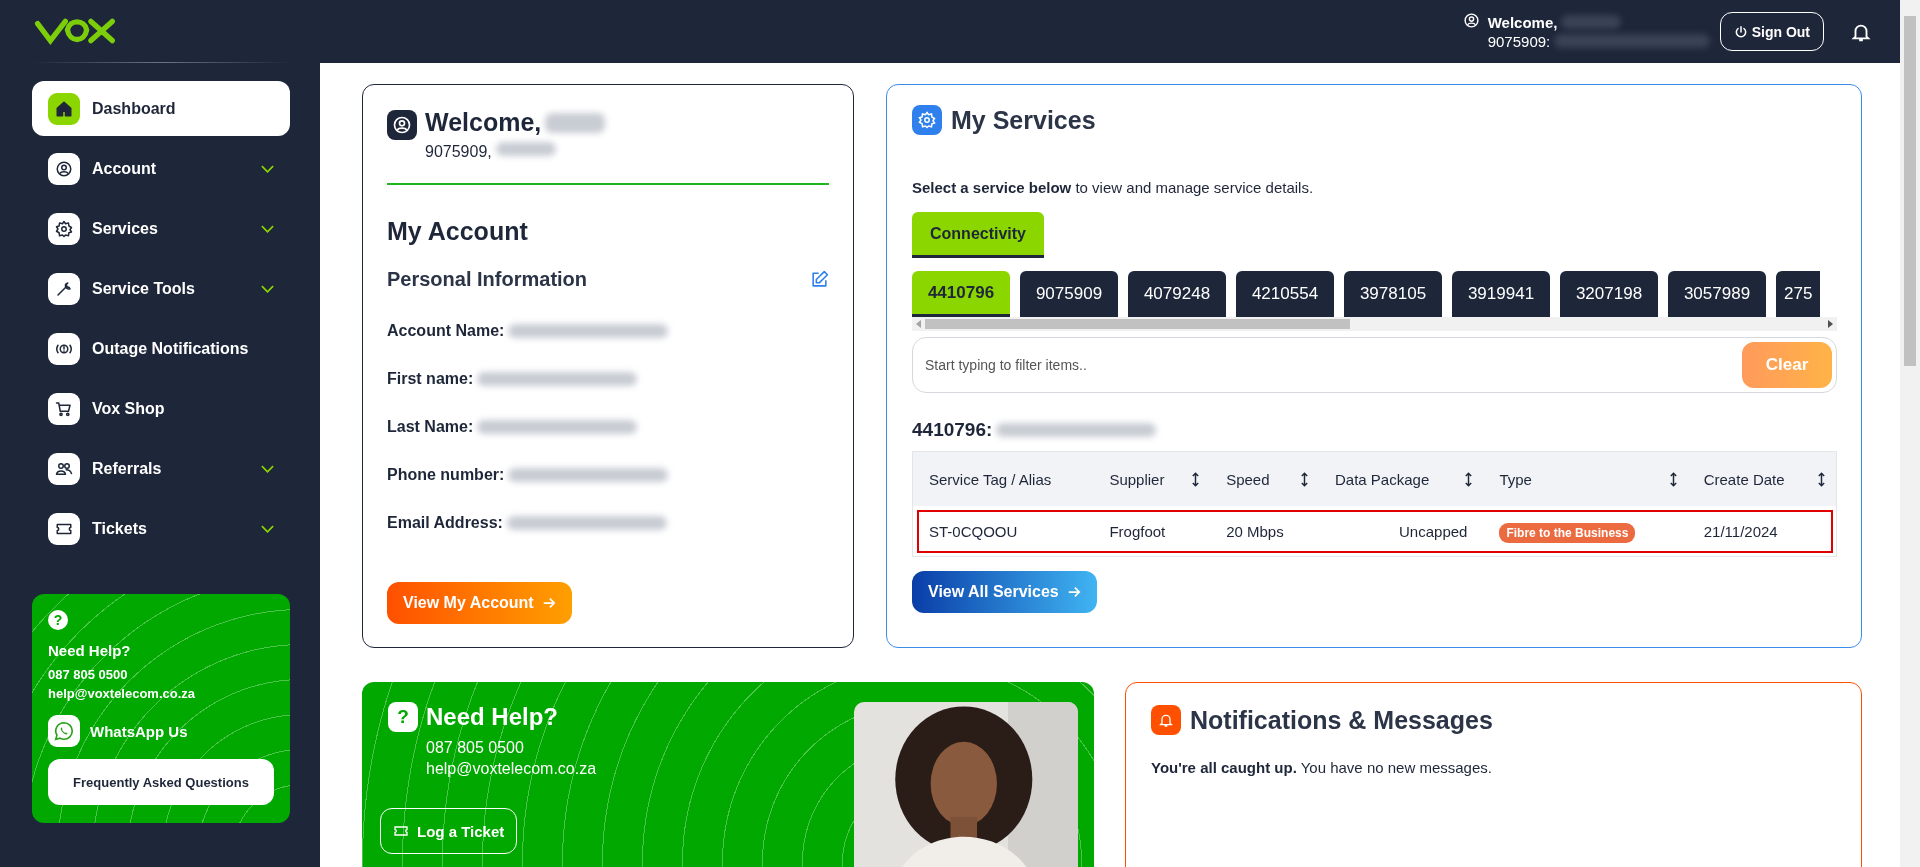 The width and height of the screenshot is (1920, 867). I want to click on table-cell: 20 Mbps, so click(1255, 531).